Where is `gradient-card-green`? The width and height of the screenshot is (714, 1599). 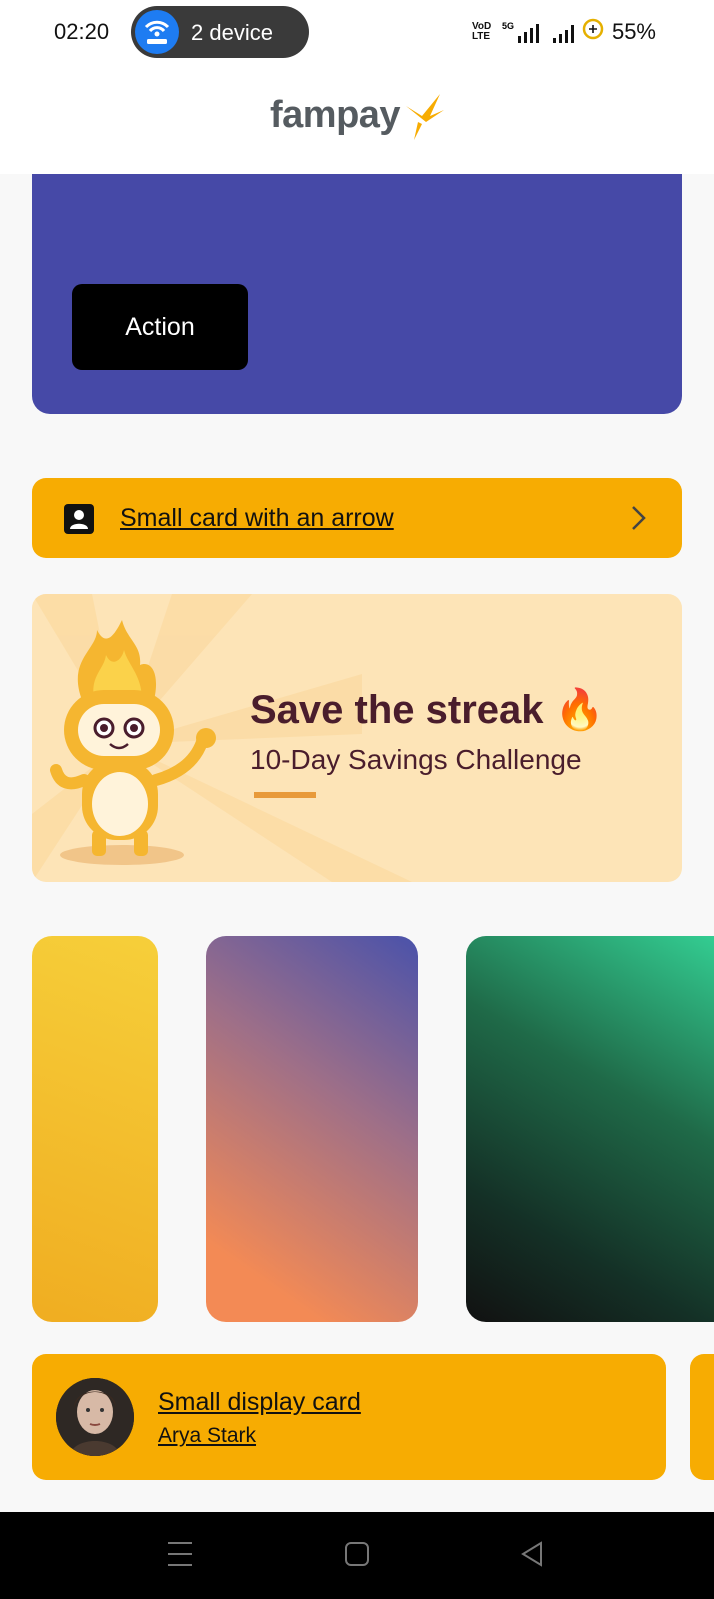
gradient-card-green is located at coordinates (590, 1129).